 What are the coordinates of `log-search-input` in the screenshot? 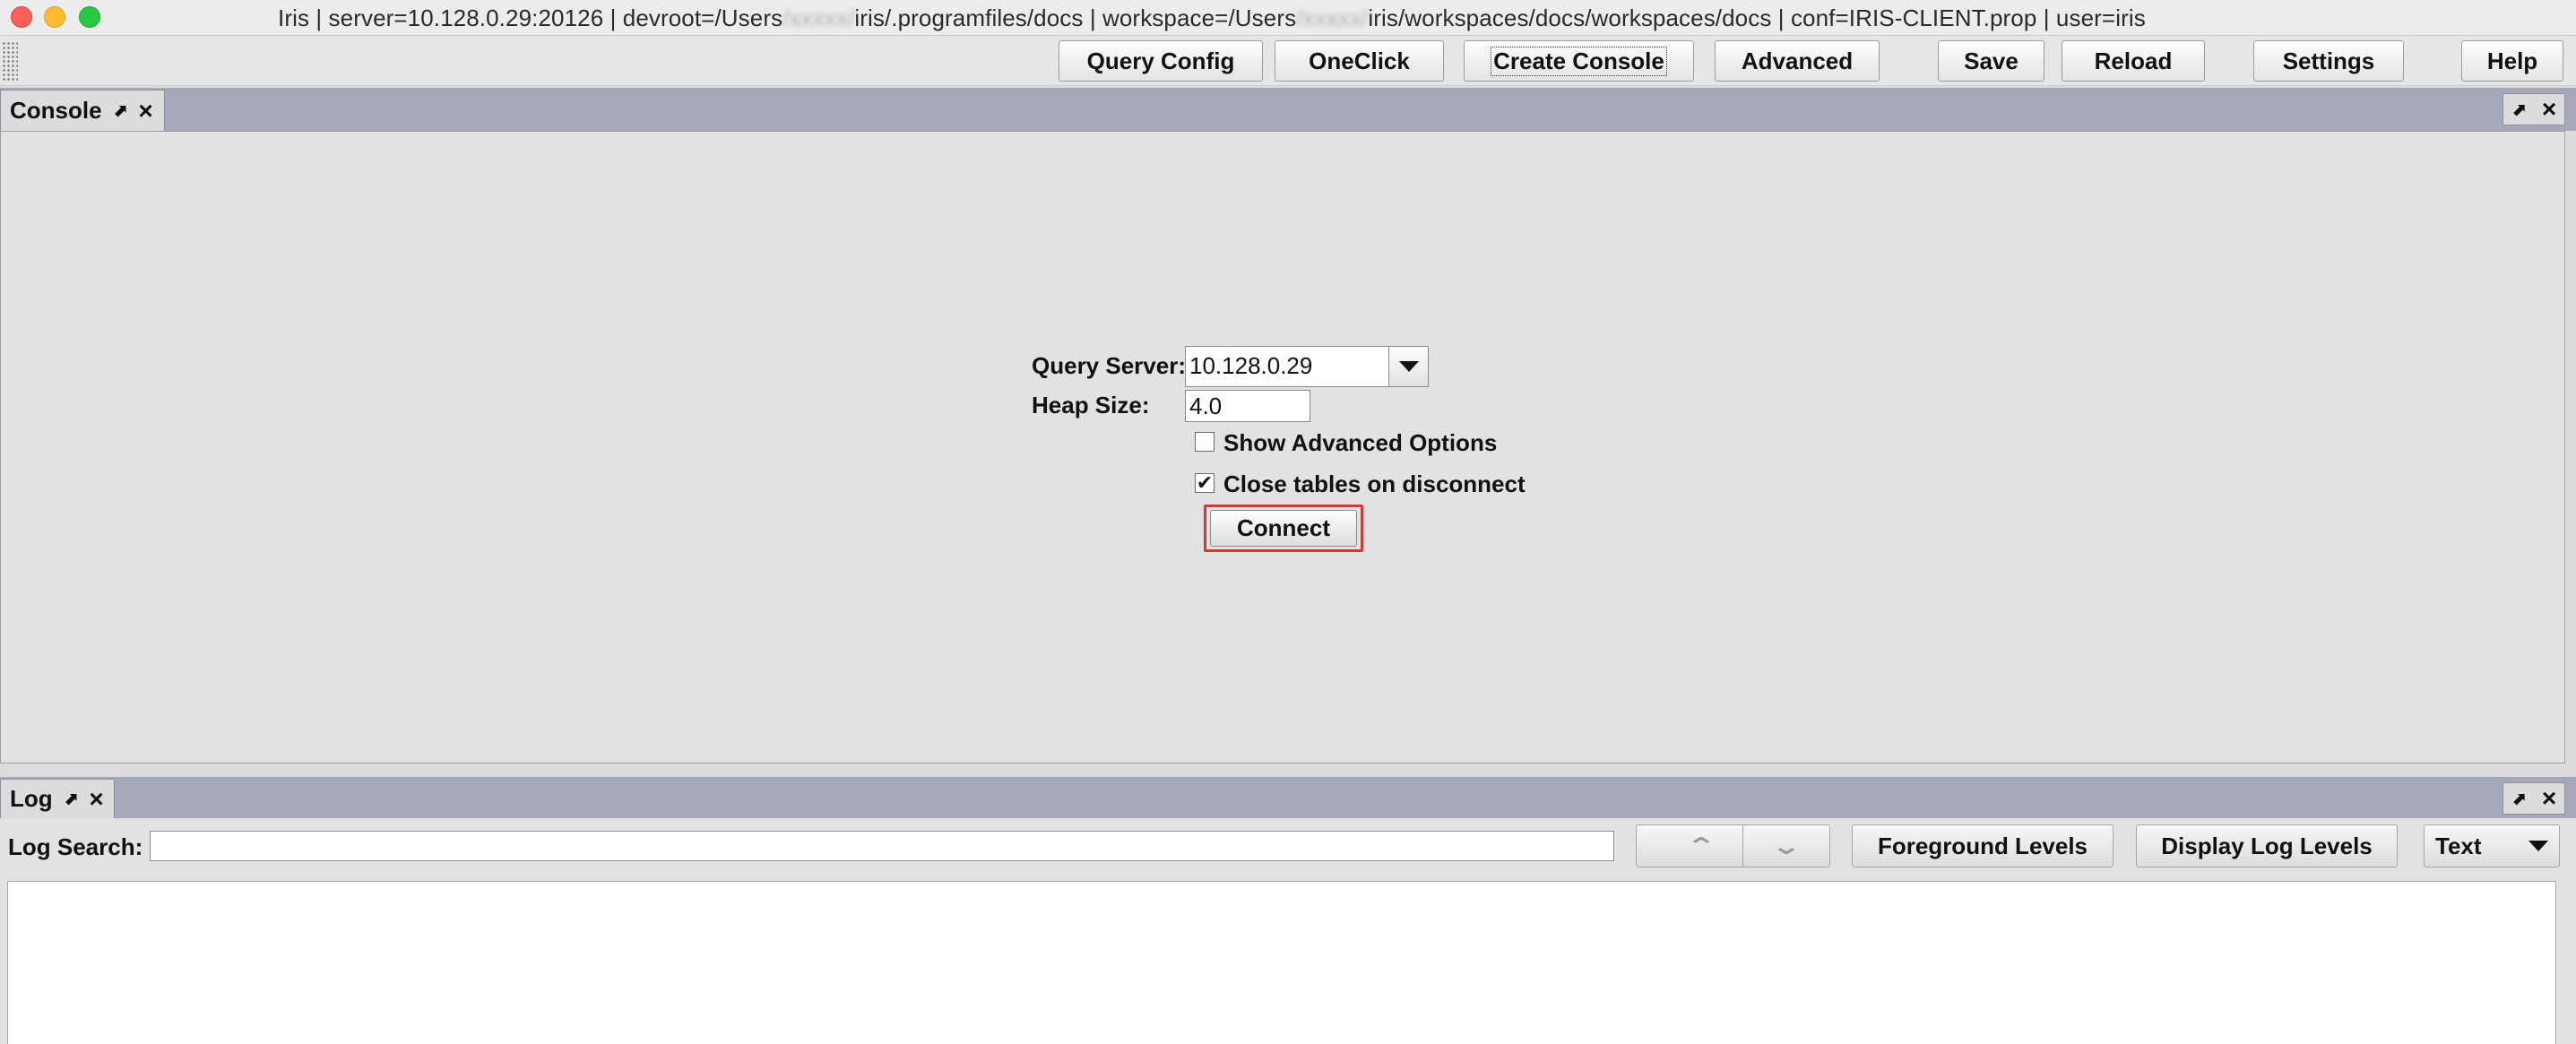 It's located at (882, 846).